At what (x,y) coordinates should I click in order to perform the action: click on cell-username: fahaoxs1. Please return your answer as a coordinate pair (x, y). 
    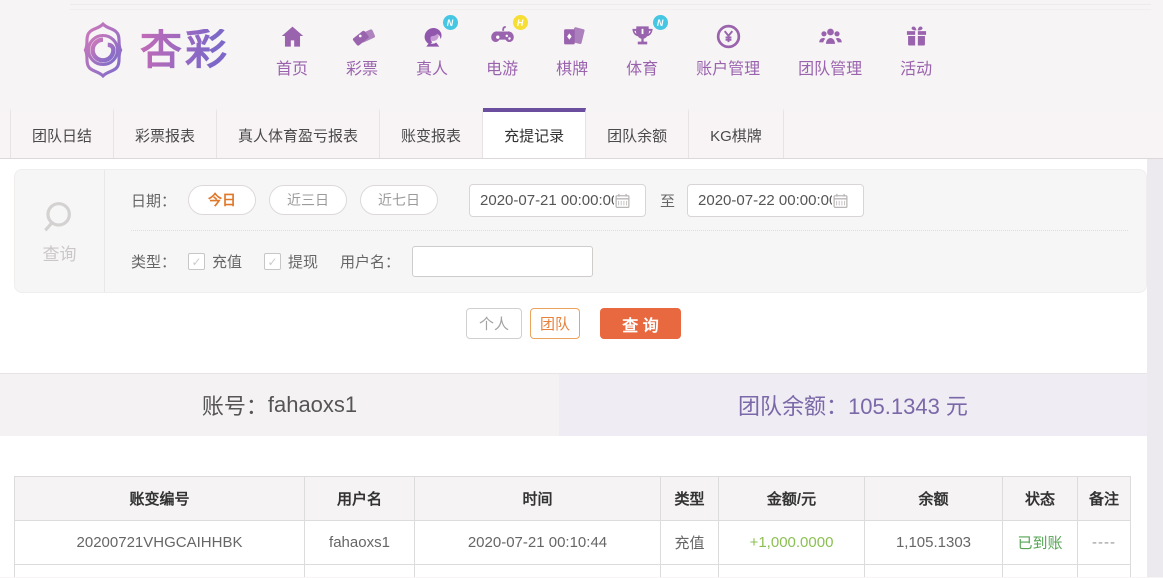
    Looking at the image, I should click on (359, 542).